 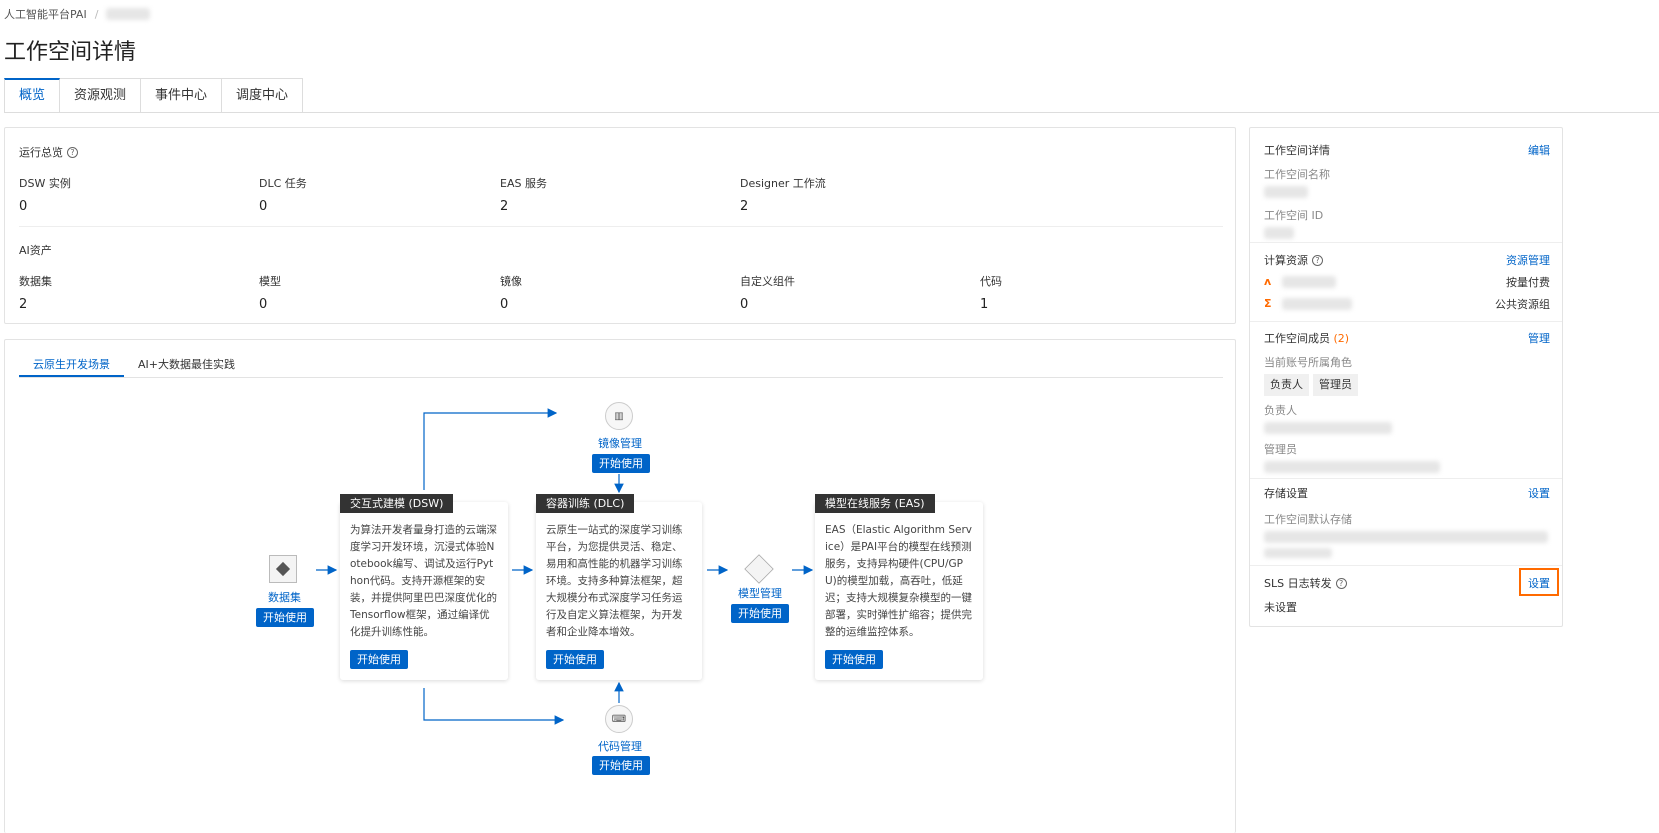 What do you see at coordinates (991, 304) in the screenshot?
I see `stat-value: 1` at bounding box center [991, 304].